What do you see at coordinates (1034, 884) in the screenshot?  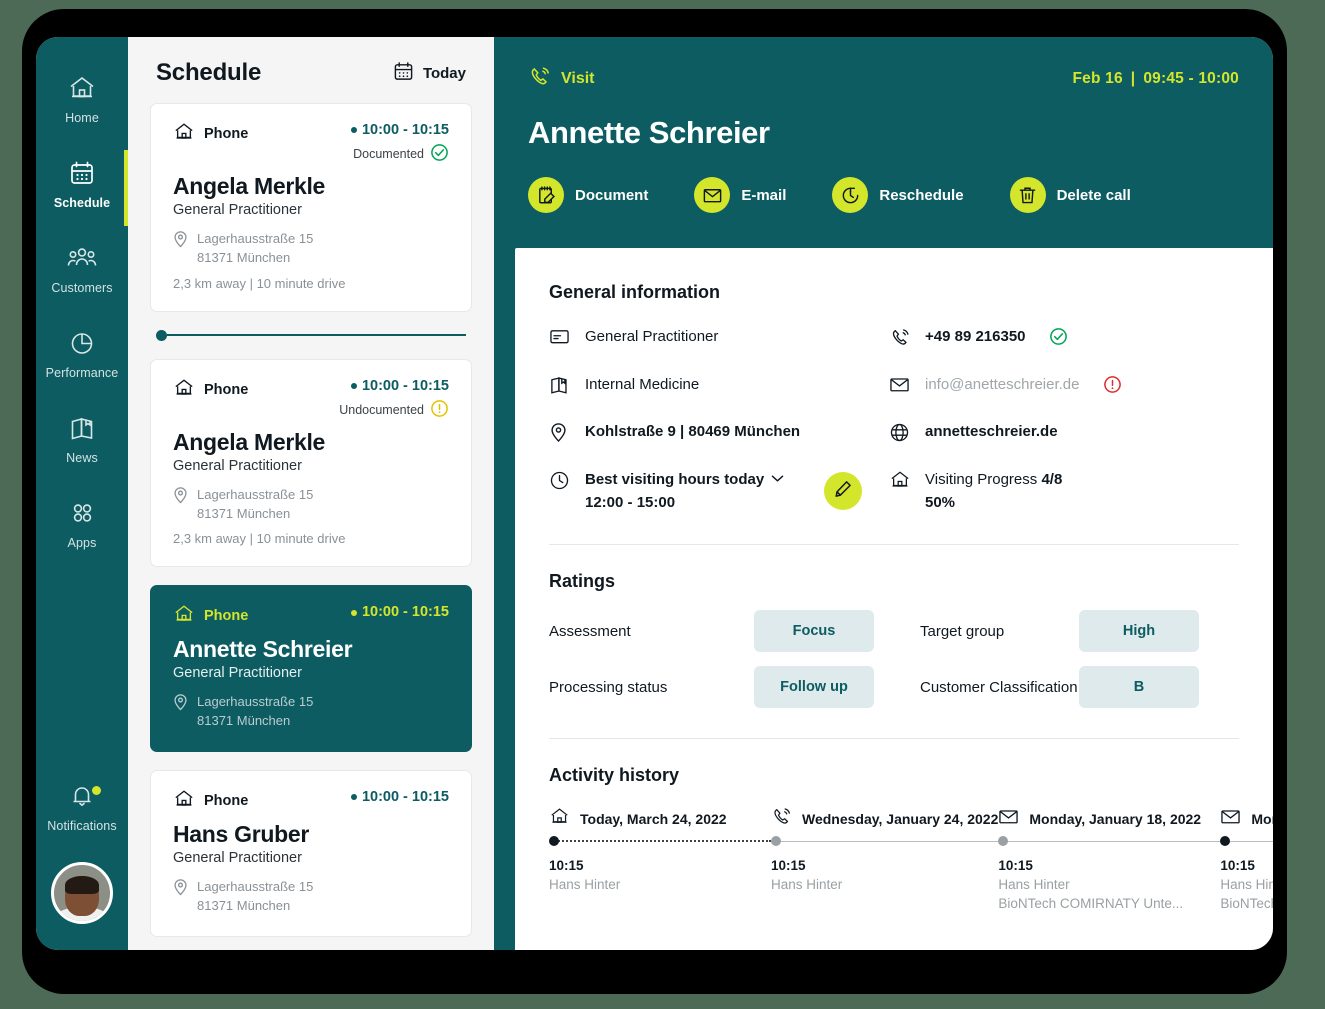 I see `activity-person-name: Hans Hinter` at bounding box center [1034, 884].